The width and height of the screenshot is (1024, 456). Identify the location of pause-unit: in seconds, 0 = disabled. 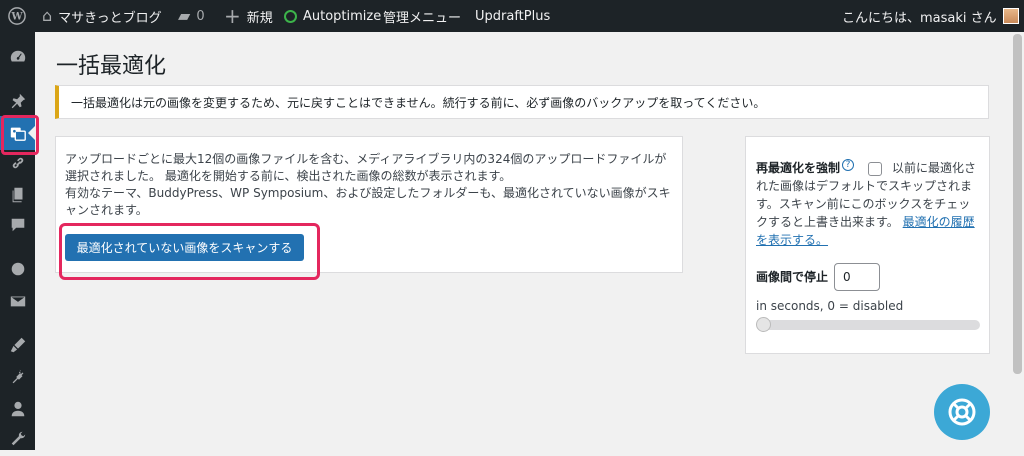
(830, 306).